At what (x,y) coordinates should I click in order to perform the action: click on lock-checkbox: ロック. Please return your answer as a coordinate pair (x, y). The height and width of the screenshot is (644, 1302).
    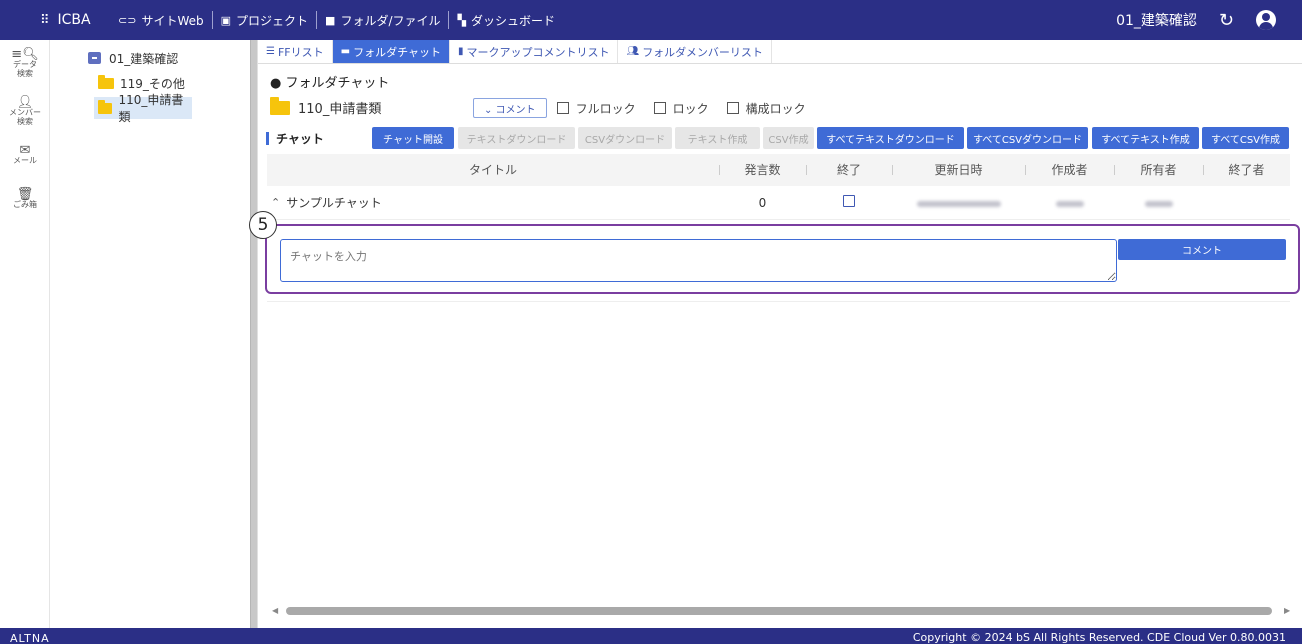
    Looking at the image, I should click on (681, 108).